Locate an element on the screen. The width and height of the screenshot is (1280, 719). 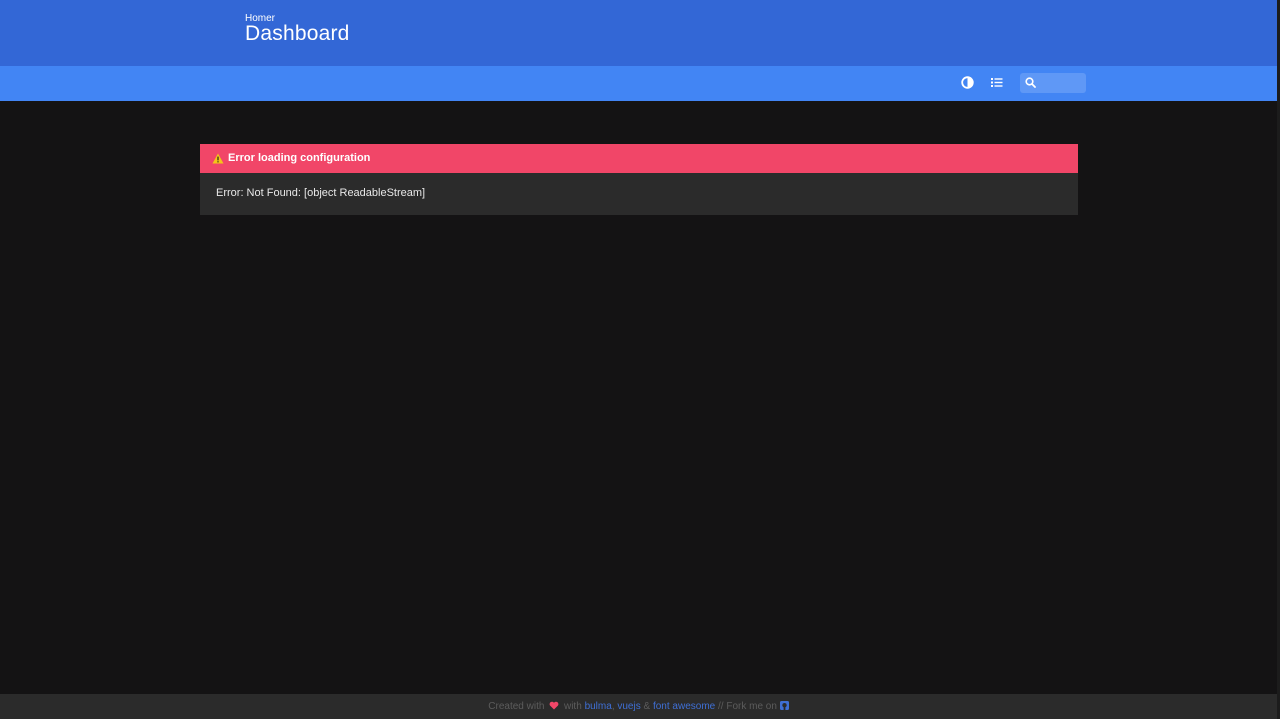
list-icon is located at coordinates (997, 83).